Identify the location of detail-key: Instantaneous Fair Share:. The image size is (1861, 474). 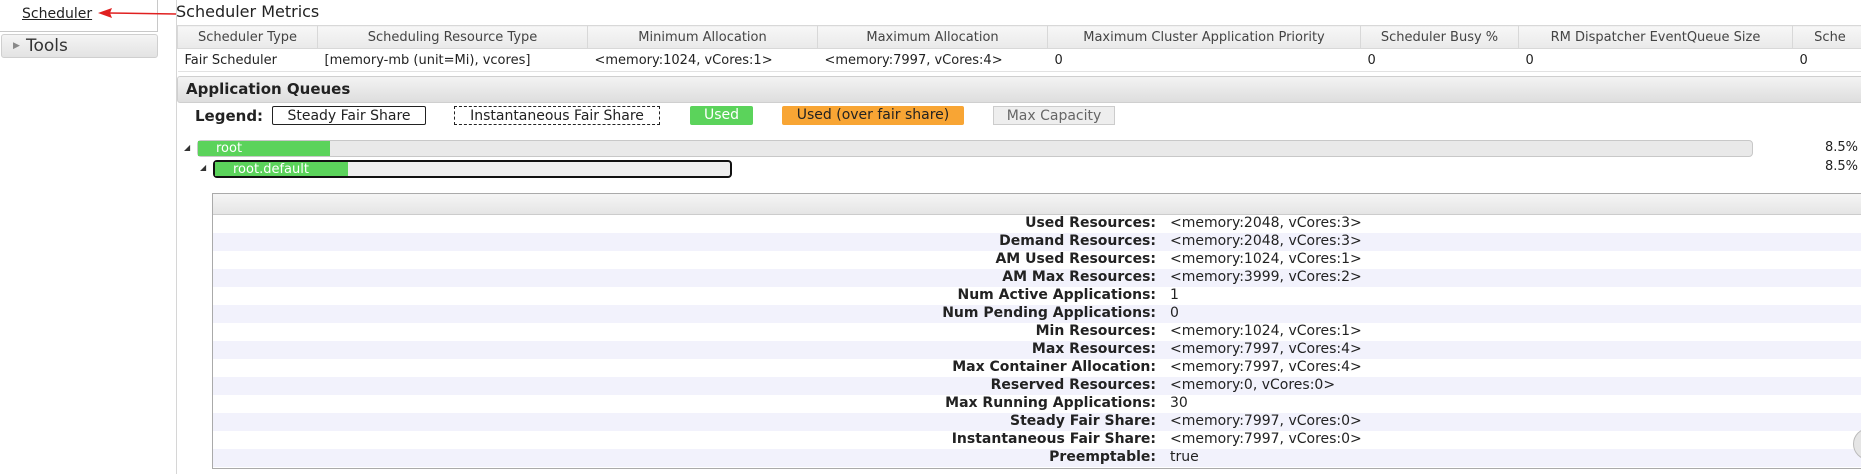
(1053, 439).